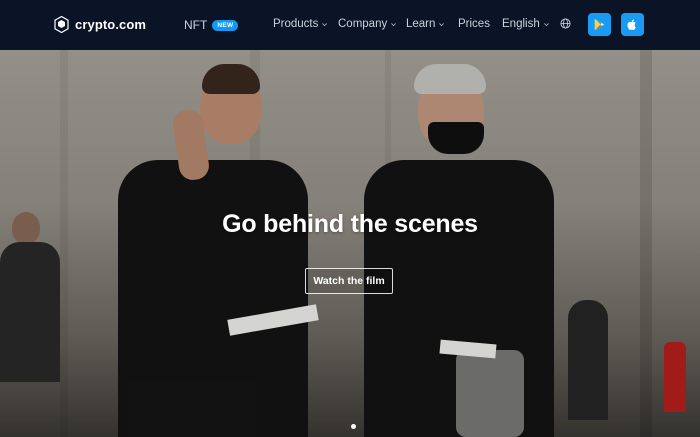  I want to click on nav-item-company: Company, so click(367, 24).